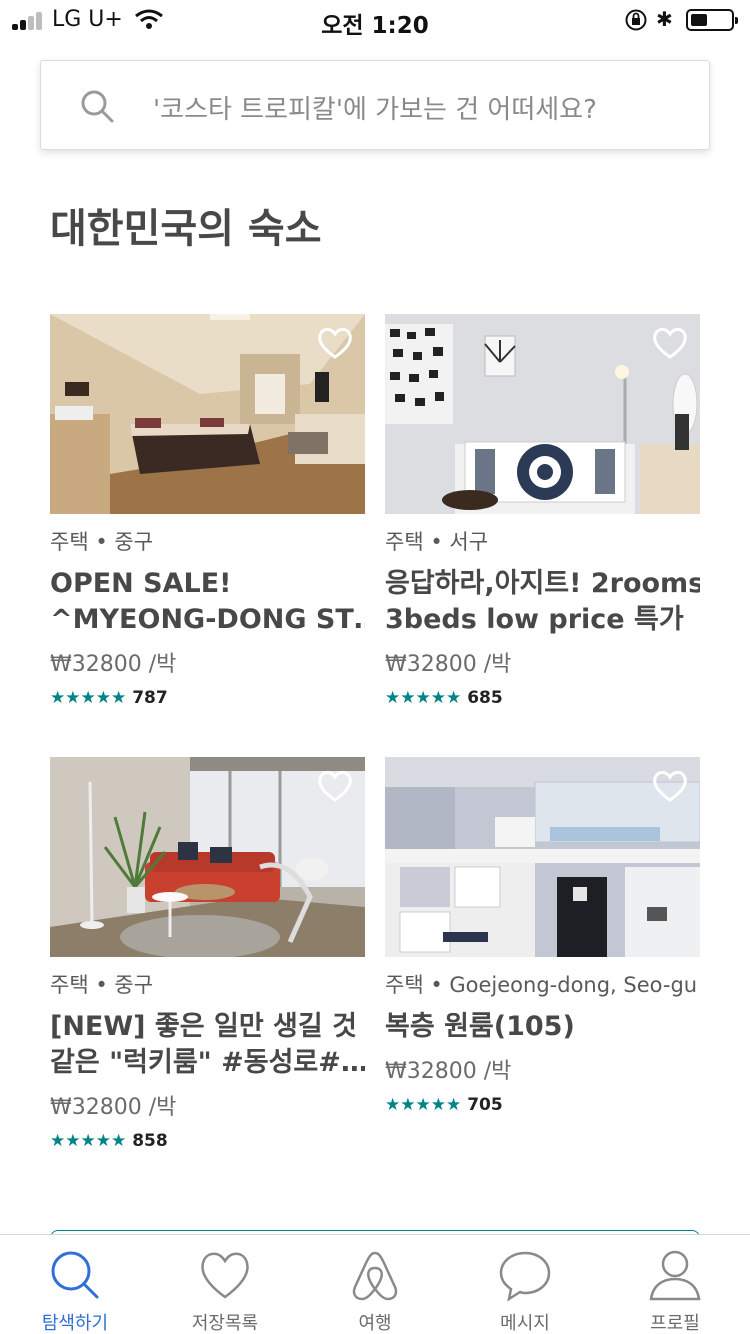 The image size is (750, 1334). Describe the element at coordinates (207, 414) in the screenshot. I see `bedroom-photo` at that location.